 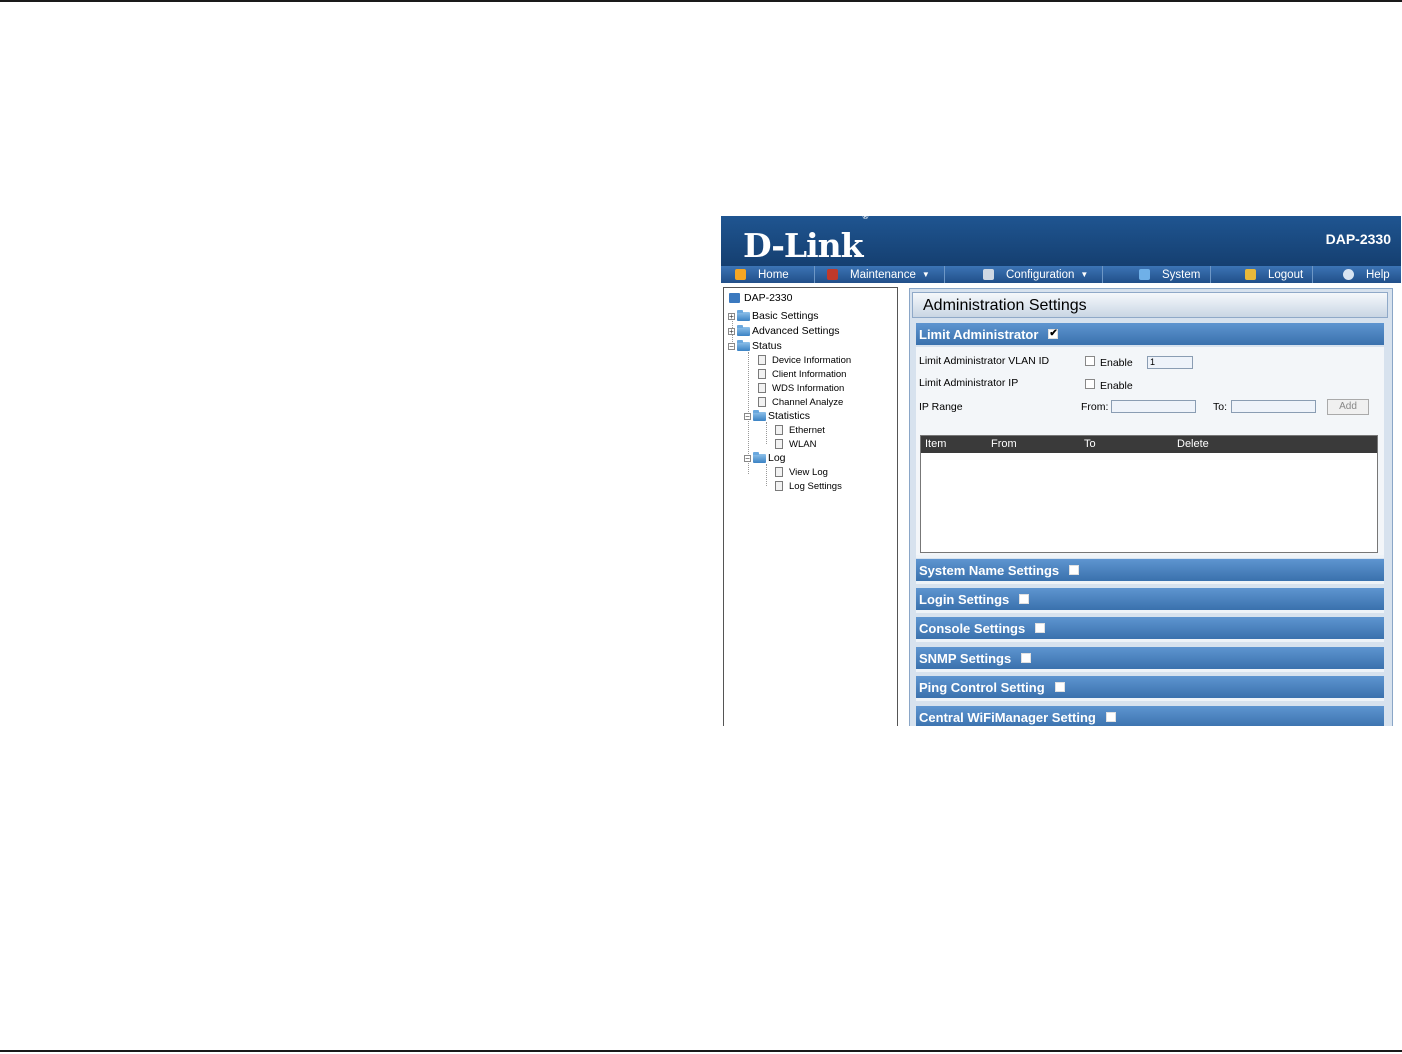 What do you see at coordinates (805, 240) in the screenshot?
I see `dlink-logo: D-Link®` at bounding box center [805, 240].